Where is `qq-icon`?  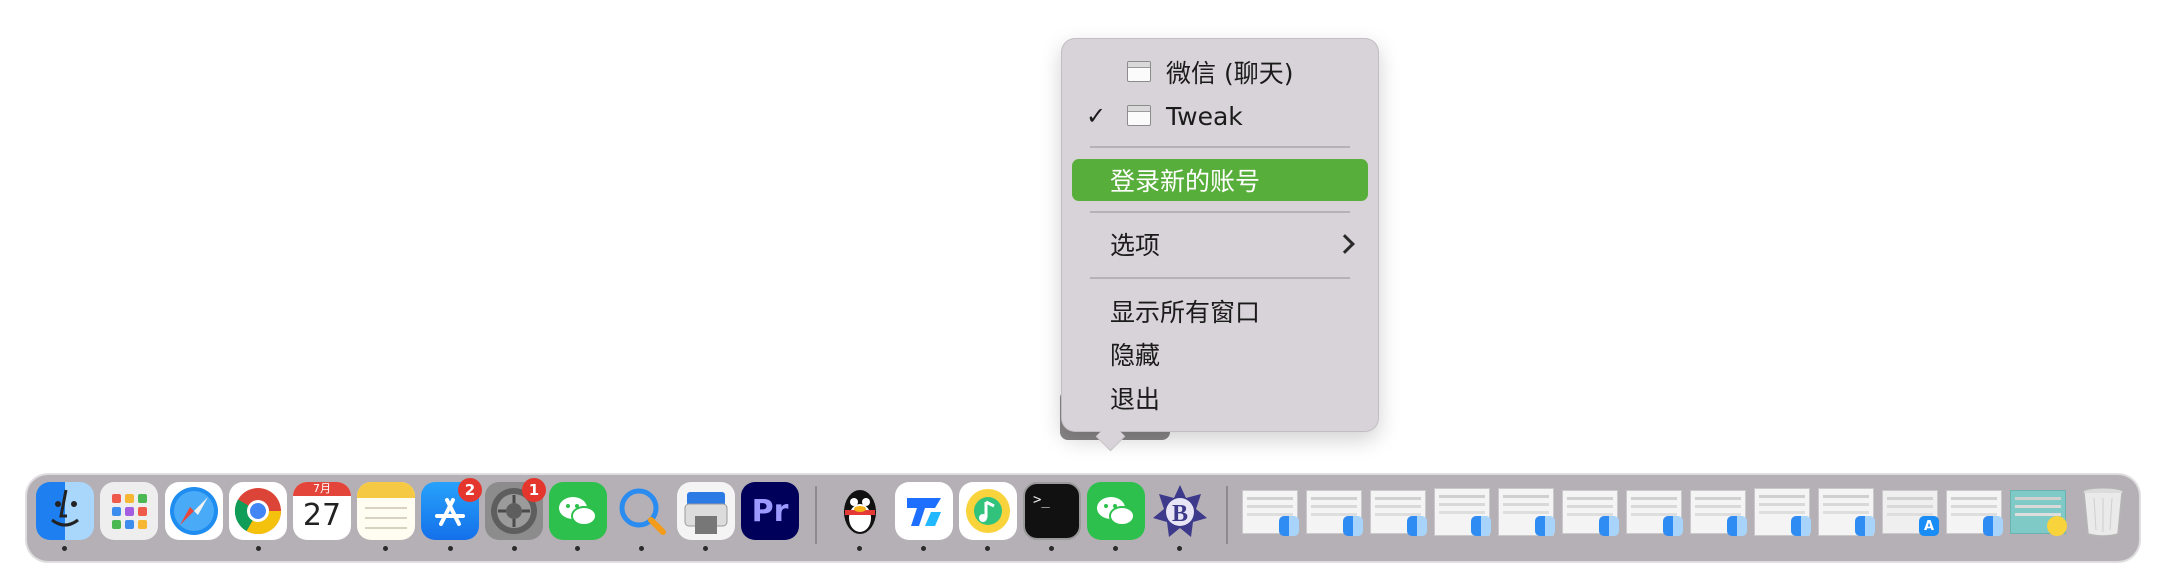 qq-icon is located at coordinates (860, 512).